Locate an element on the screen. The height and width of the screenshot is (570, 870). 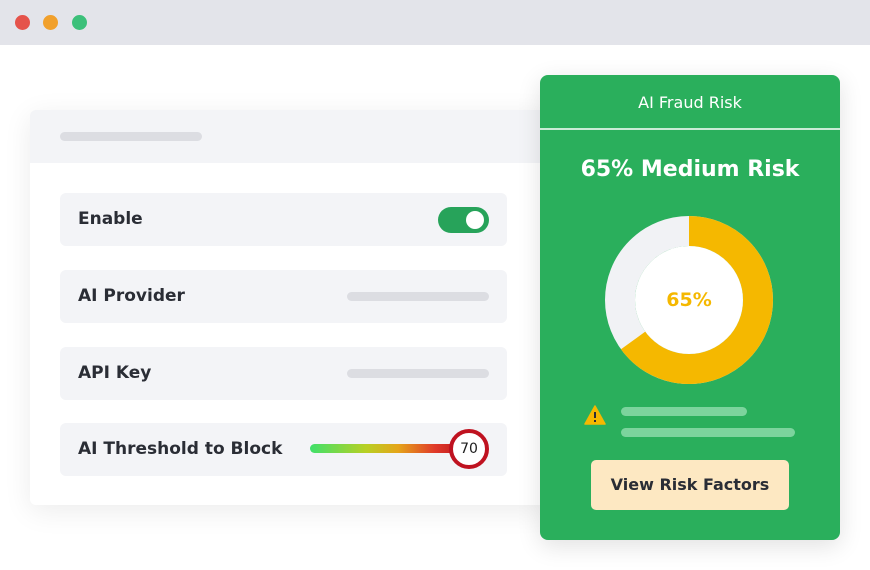
view-risk-factors-button: View Risk Factors is located at coordinates (690, 485).